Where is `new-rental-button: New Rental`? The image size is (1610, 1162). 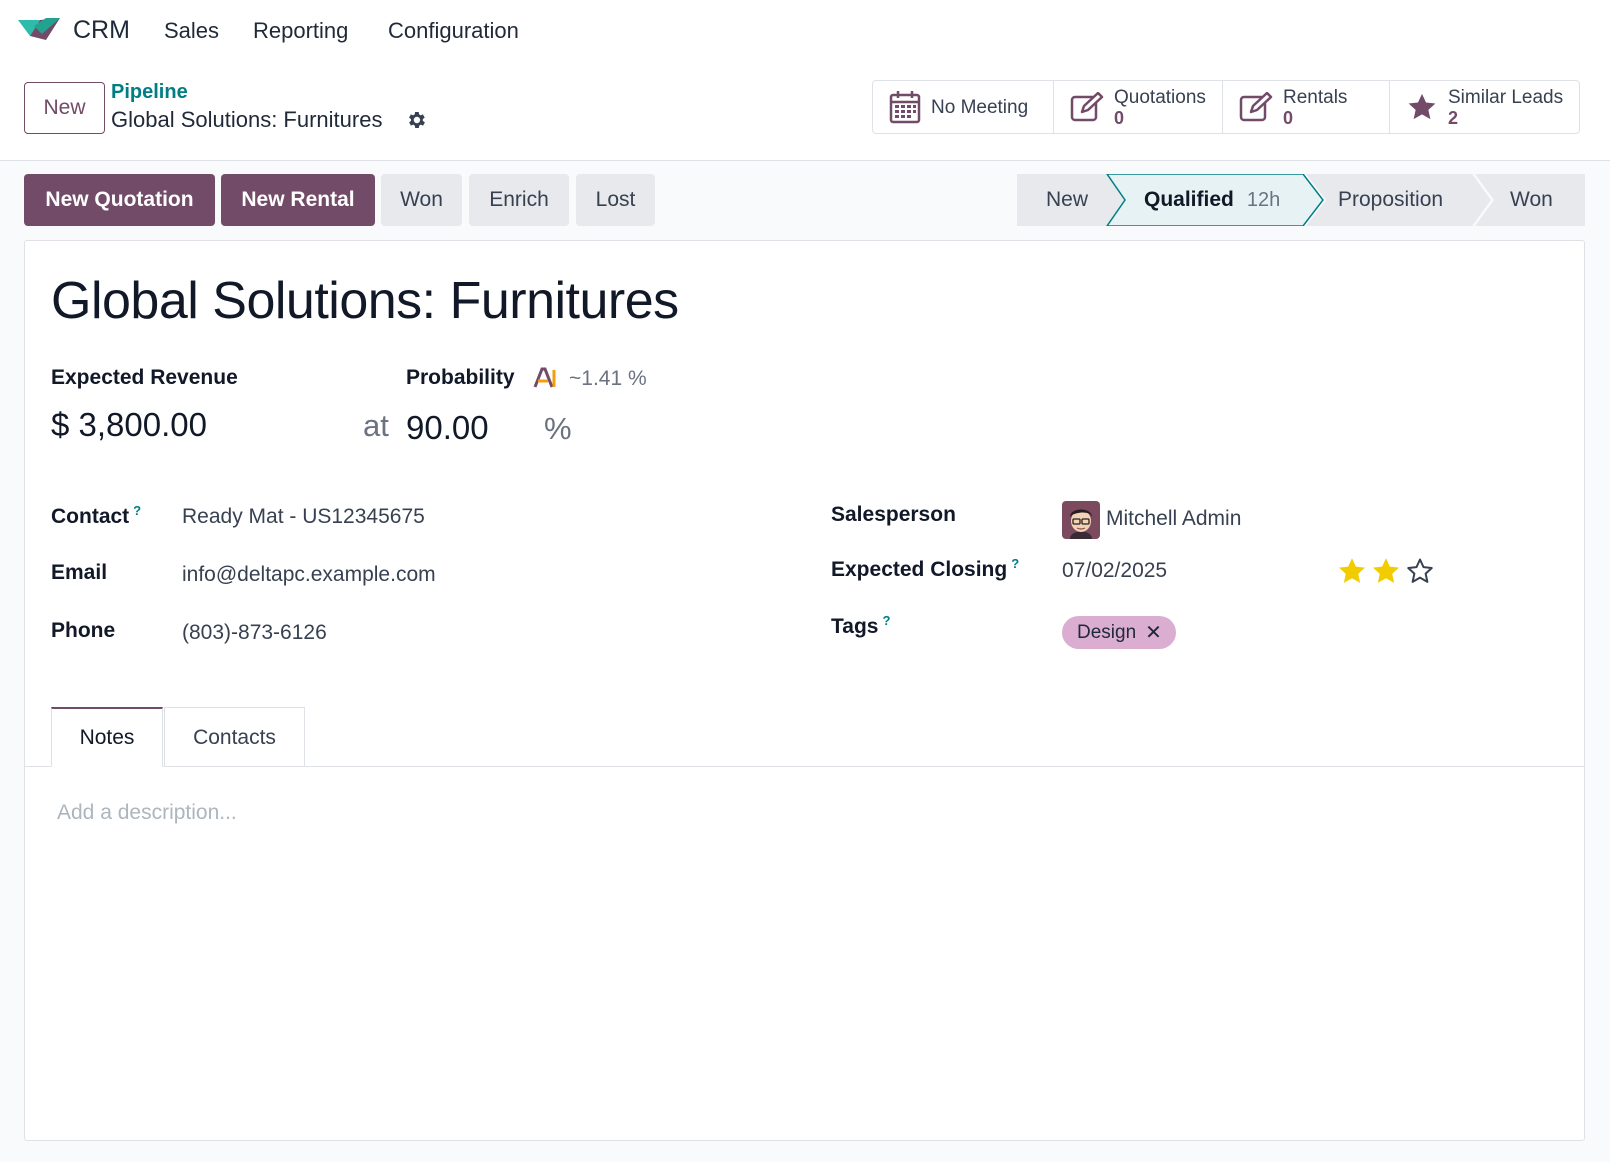 new-rental-button: New Rental is located at coordinates (298, 200).